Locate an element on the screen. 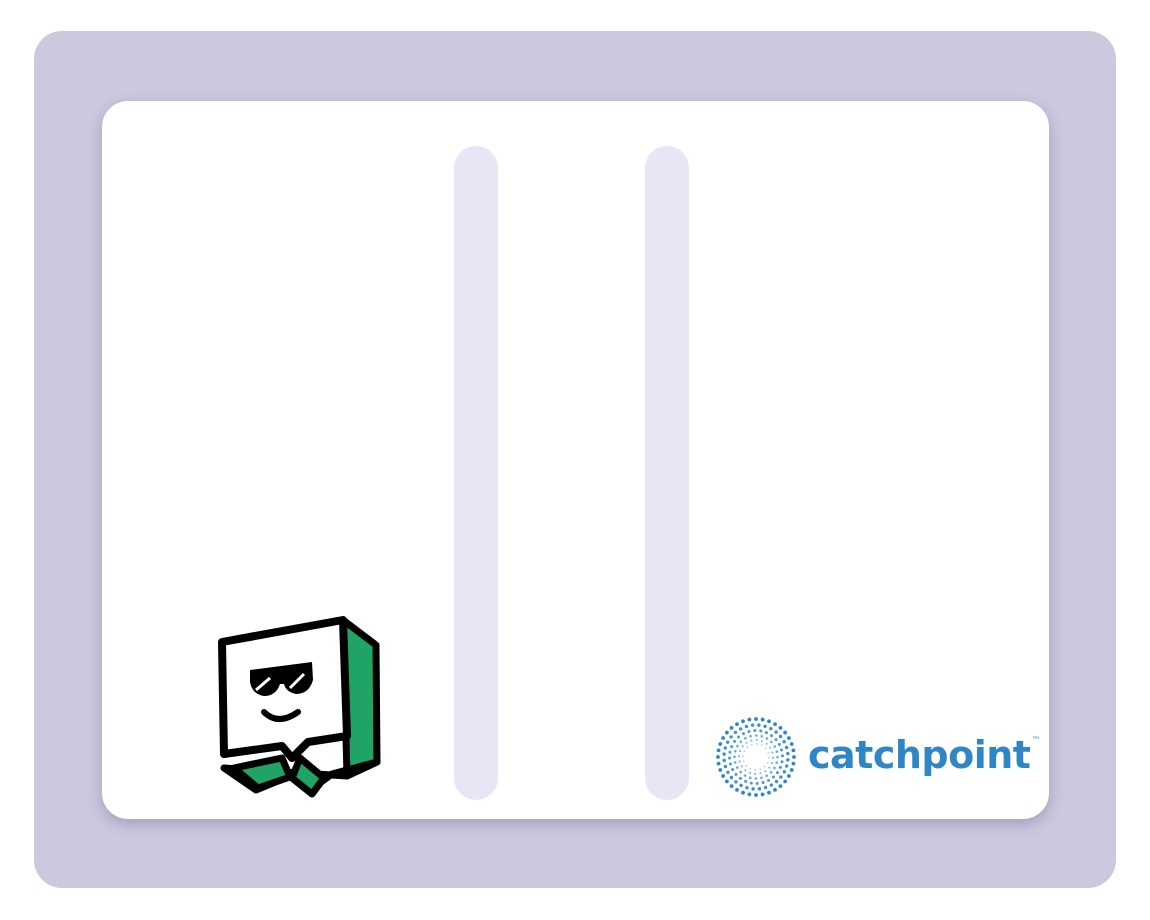 This screenshot has width=1150, height=920. catchpoint-wordmark: catchpoint is located at coordinates (919, 755).